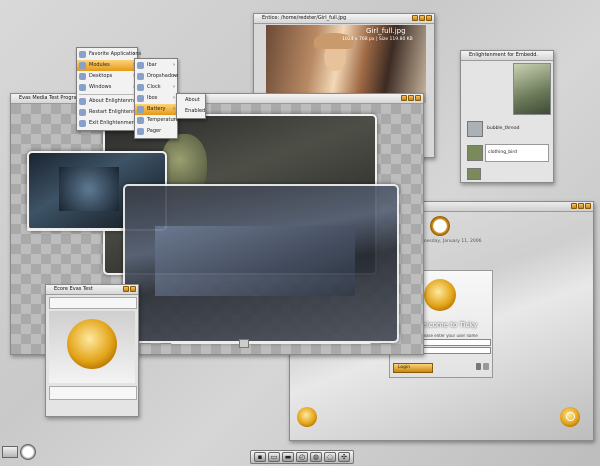 This screenshot has height=466, width=600. I want to click on menu-item-label: Pager, so click(154, 131).